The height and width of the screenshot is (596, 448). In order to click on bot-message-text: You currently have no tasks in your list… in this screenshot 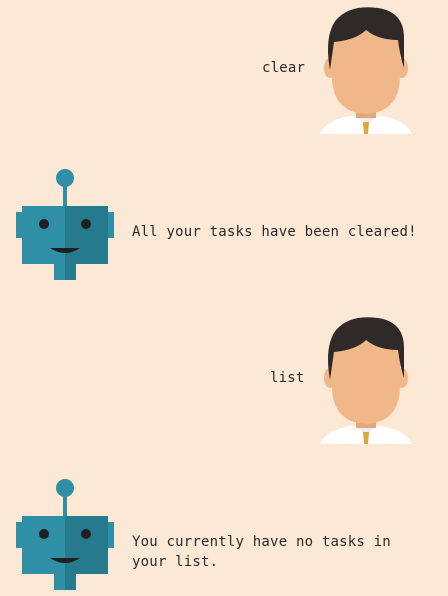, I will do `click(261, 552)`.